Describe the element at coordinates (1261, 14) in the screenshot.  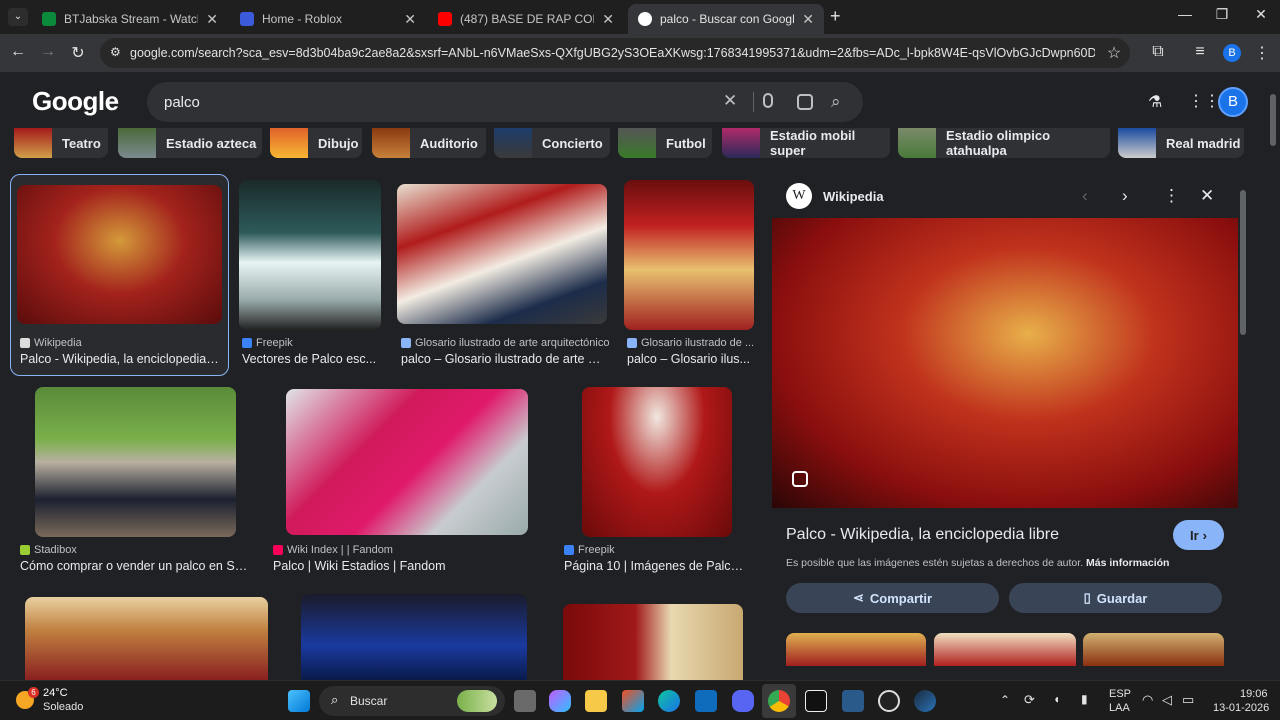
I see `close-window-button: ✕` at that location.